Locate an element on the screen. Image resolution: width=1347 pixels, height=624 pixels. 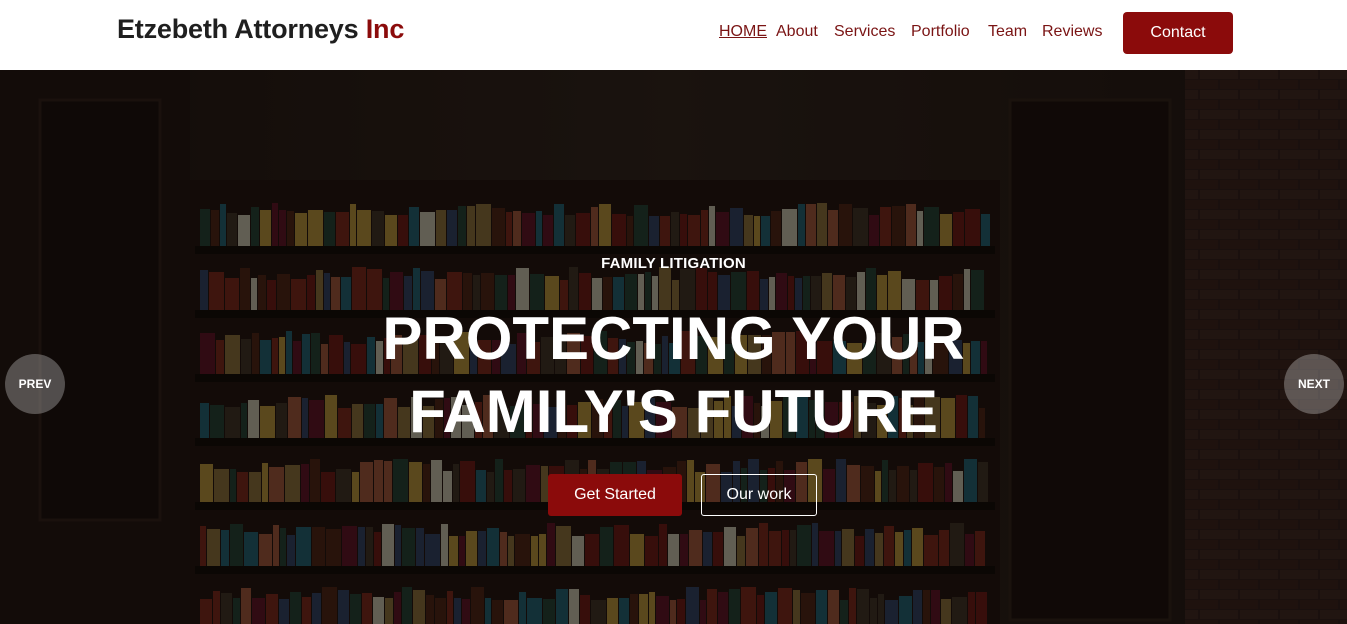
nav-item-team: Team is located at coordinates (1007, 32).